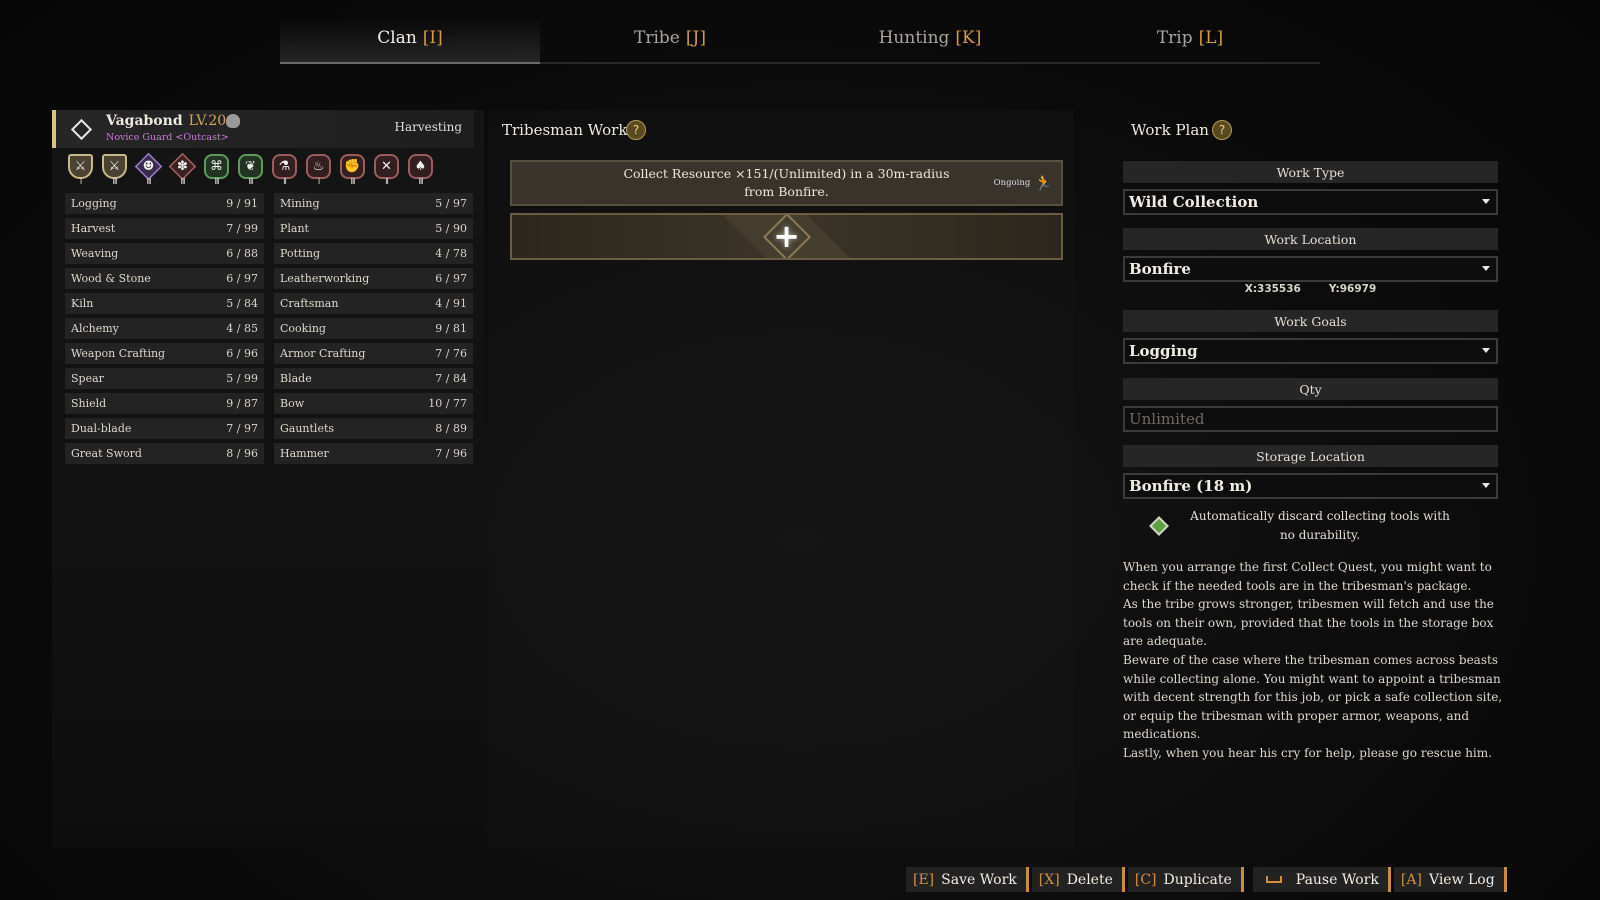  Describe the element at coordinates (242, 228) in the screenshot. I see `skill-value: 7 / 99` at that location.